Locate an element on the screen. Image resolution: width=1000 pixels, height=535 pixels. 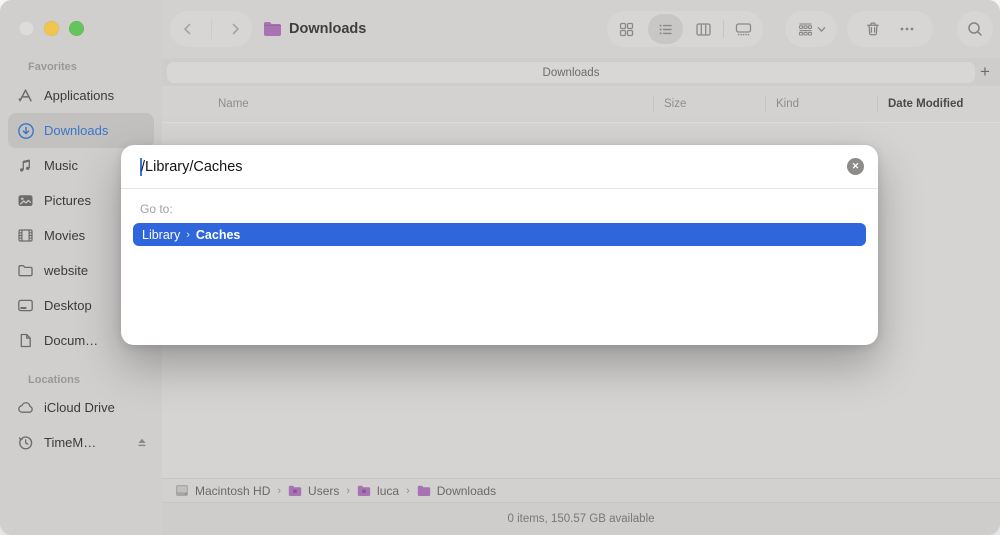
list-view-icon is located at coordinates (665, 29).